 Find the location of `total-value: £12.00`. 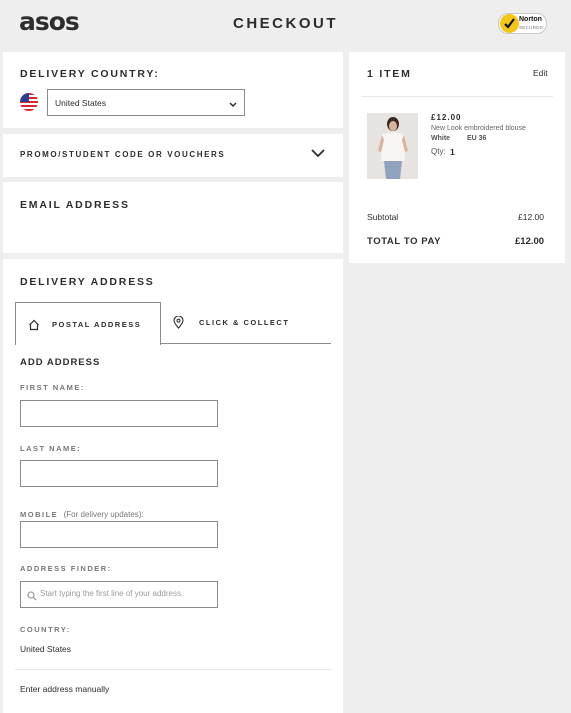

total-value: £12.00 is located at coordinates (530, 241).